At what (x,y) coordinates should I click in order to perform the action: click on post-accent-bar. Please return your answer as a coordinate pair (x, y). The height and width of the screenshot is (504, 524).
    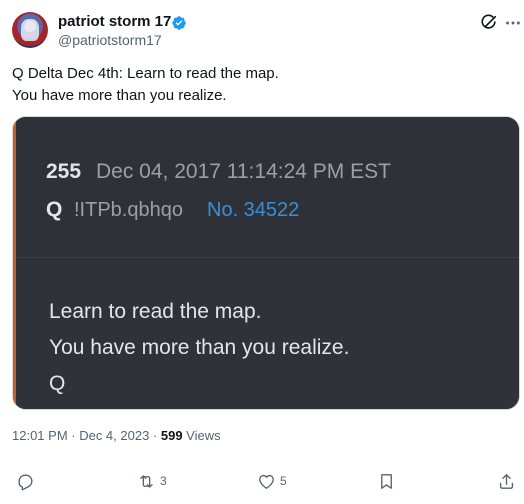
    Looking at the image, I should click on (14, 263).